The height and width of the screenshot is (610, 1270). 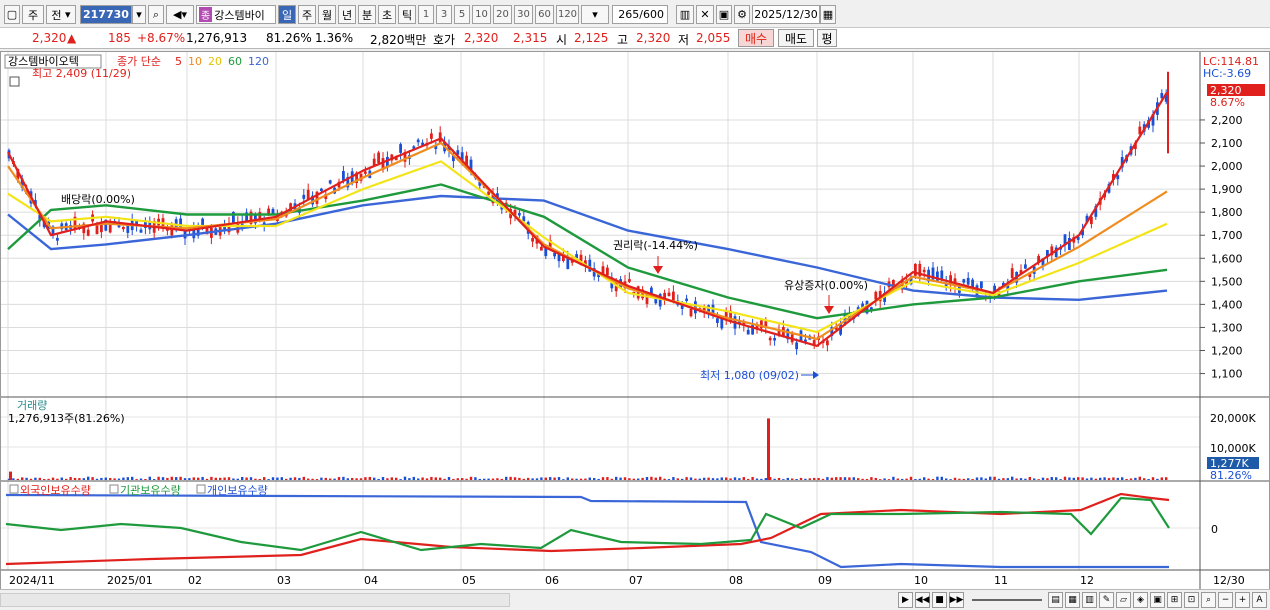 I want to click on interval-10: 10, so click(x=481, y=14).